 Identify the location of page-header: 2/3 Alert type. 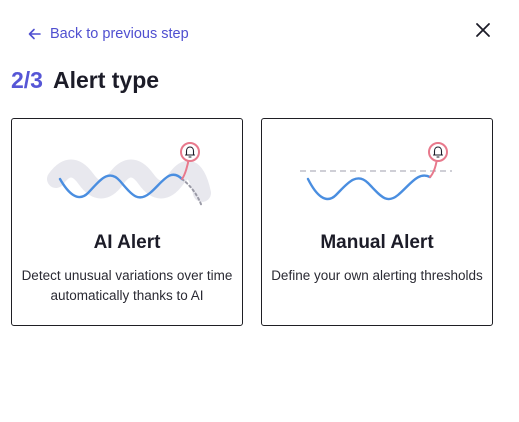
(85, 80).